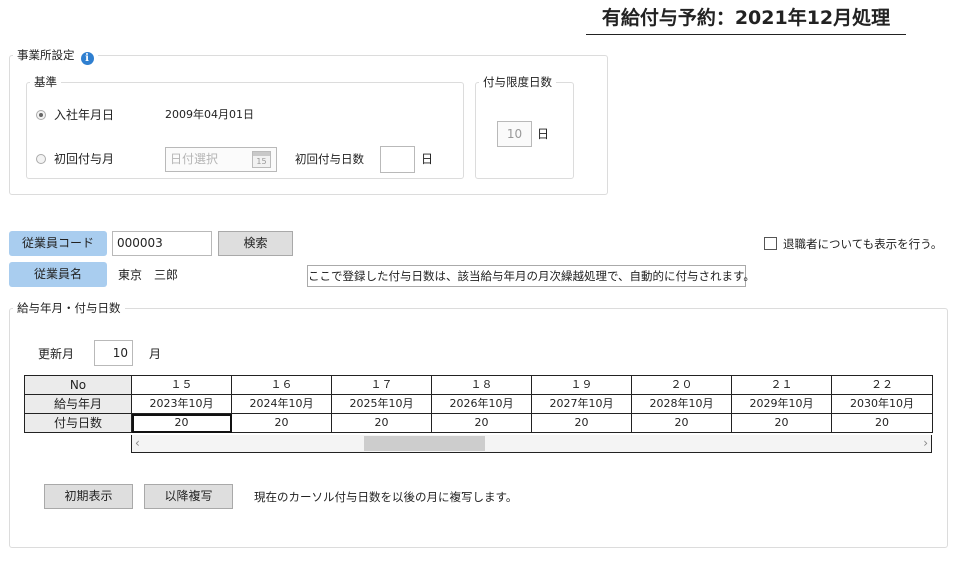  What do you see at coordinates (155, 354) in the screenshot?
I see `update-month-unit: 月` at bounding box center [155, 354].